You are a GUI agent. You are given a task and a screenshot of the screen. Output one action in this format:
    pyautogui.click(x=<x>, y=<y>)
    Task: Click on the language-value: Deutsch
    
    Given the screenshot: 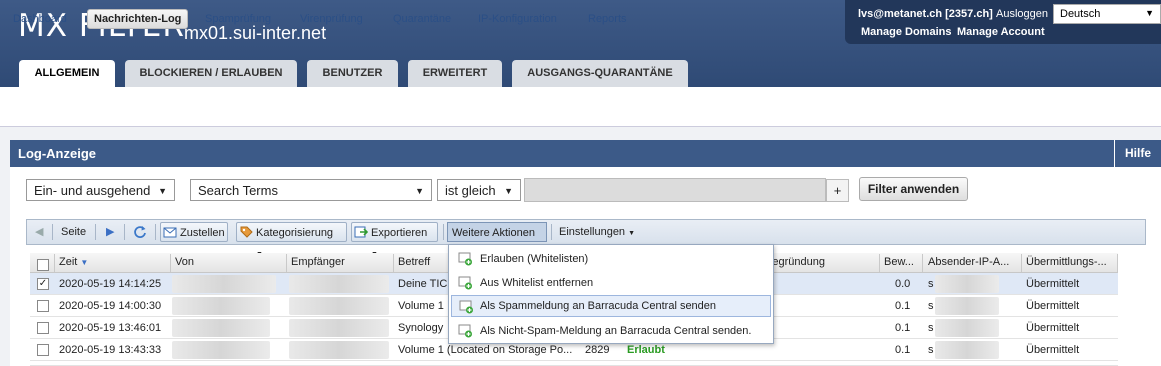 What is the action you would take?
    pyautogui.click(x=1080, y=14)
    